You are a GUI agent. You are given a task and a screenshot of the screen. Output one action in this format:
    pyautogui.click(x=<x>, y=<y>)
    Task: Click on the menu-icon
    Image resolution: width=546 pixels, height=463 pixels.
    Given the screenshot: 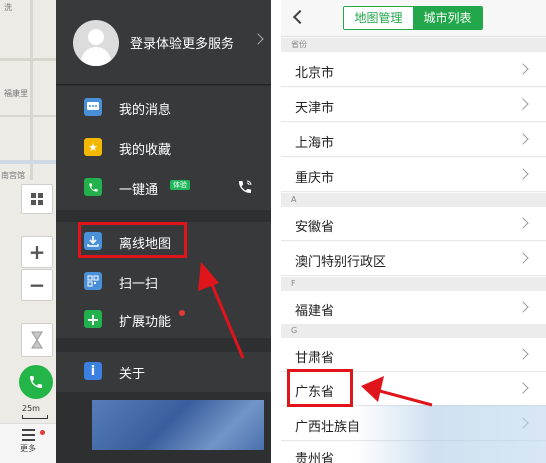 What is the action you would take?
    pyautogui.click(x=28, y=435)
    